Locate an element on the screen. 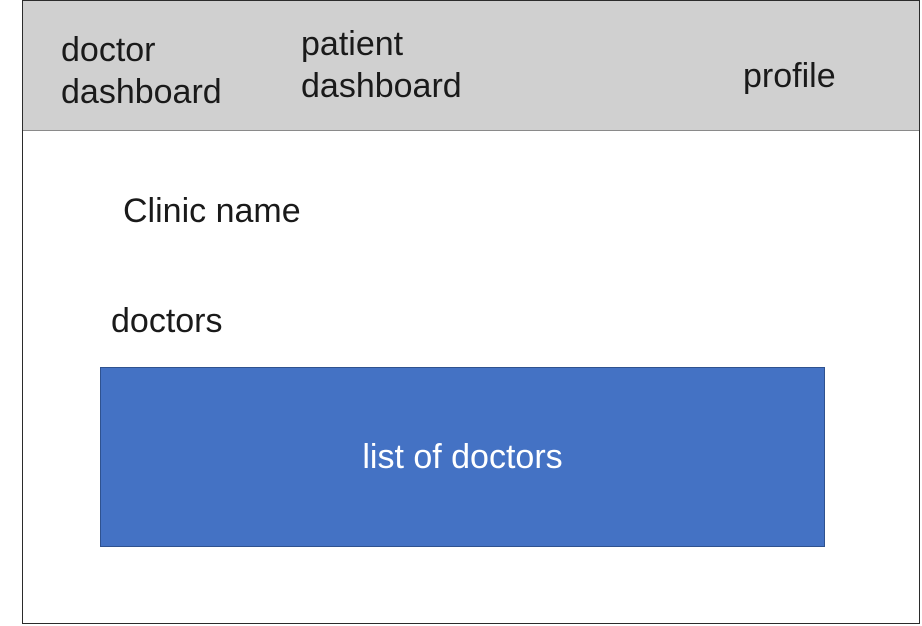 The image size is (922, 626). doctor-list-label: list of doctors is located at coordinates (462, 457).